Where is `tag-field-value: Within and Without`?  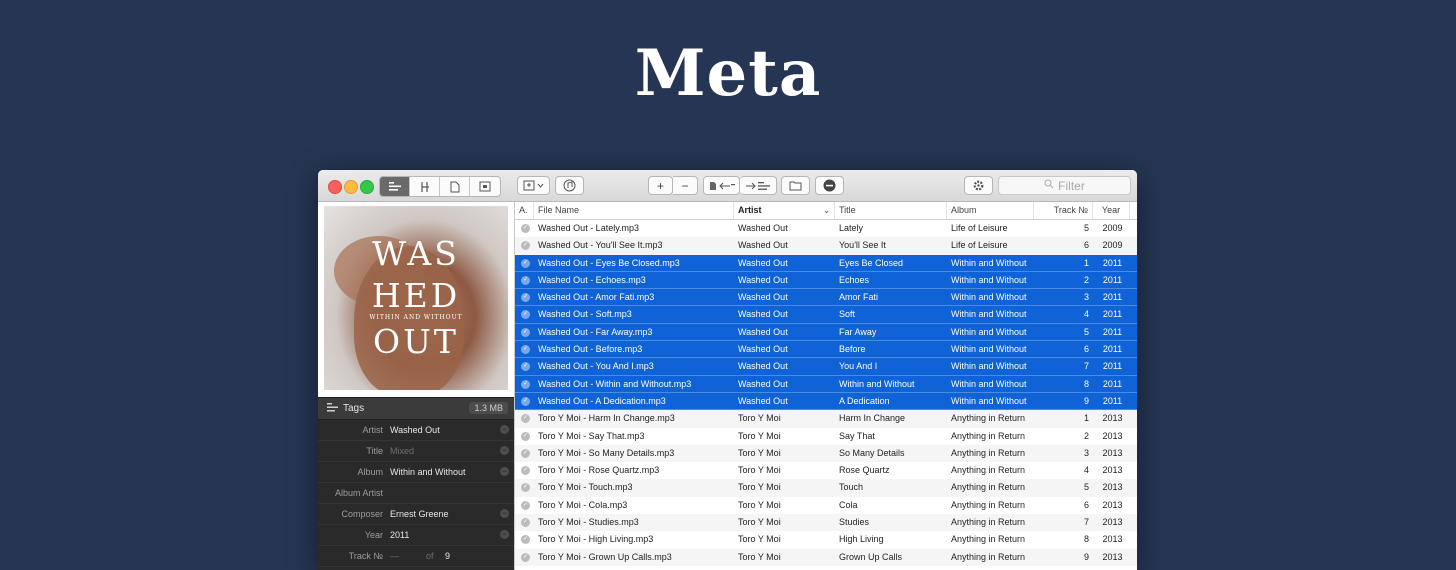
tag-field-value: Within and Without is located at coordinates (428, 472).